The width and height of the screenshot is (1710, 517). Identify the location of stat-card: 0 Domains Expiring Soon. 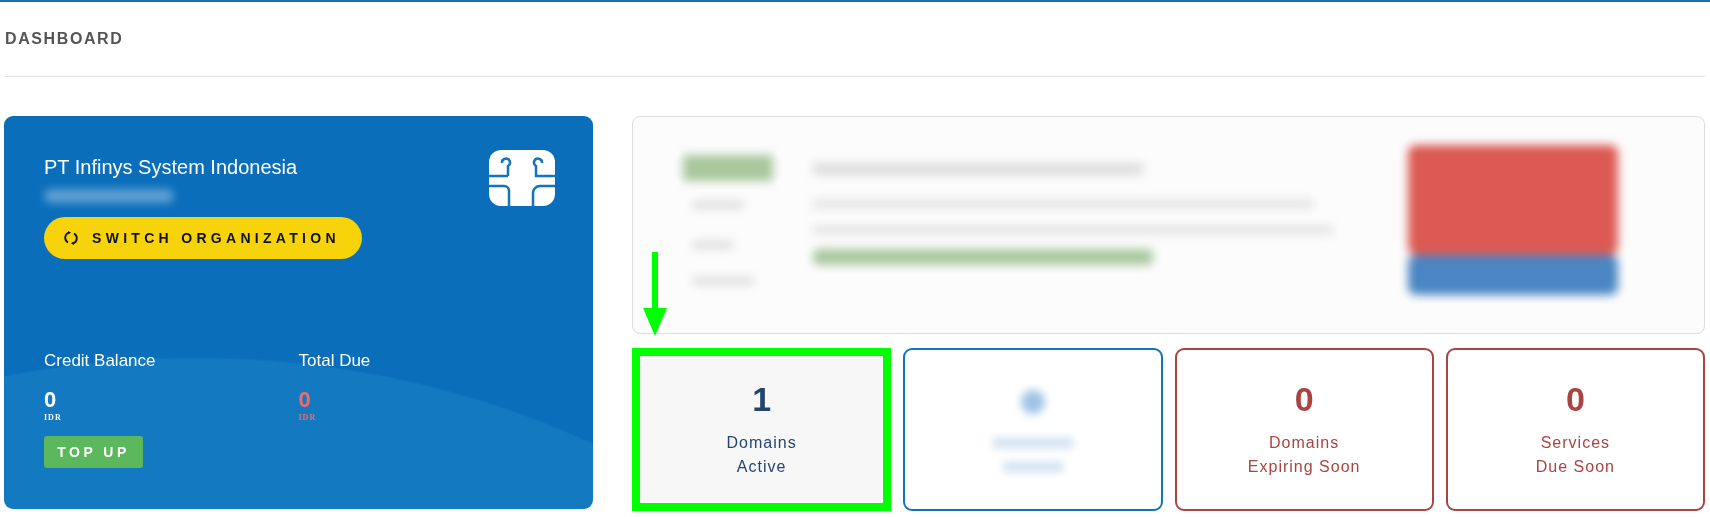
(1304, 429).